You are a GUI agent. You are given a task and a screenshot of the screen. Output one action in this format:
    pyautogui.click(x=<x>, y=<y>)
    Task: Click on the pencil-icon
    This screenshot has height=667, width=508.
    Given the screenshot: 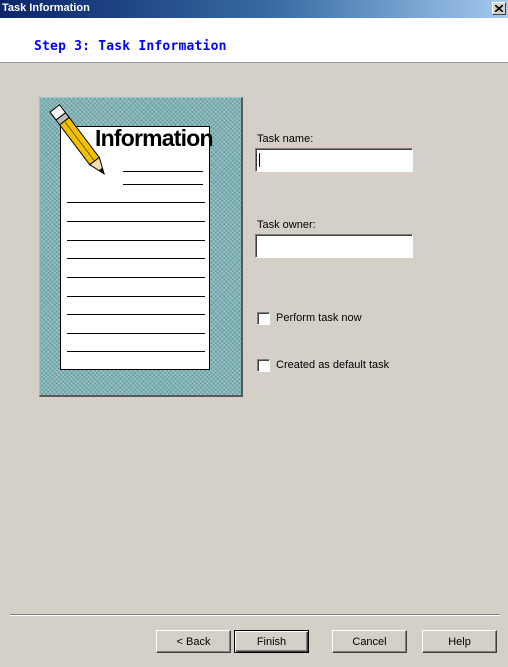 What is the action you would take?
    pyautogui.click(x=77, y=140)
    